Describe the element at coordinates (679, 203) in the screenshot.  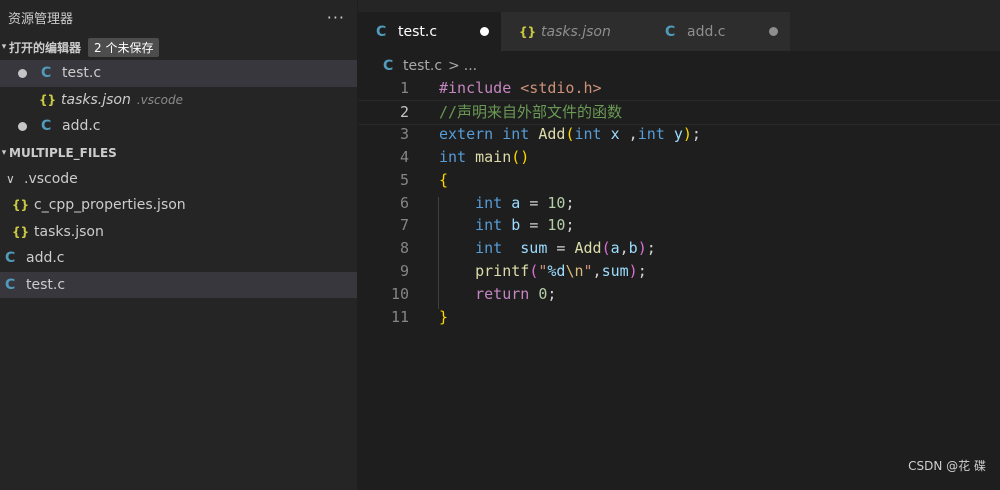
I see `code-line: 6 int a = 10;` at that location.